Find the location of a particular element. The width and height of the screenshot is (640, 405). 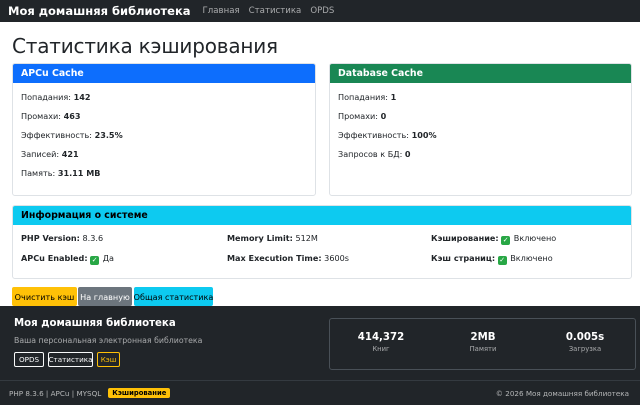

footer-tag-opds: OPDS is located at coordinates (29, 359).